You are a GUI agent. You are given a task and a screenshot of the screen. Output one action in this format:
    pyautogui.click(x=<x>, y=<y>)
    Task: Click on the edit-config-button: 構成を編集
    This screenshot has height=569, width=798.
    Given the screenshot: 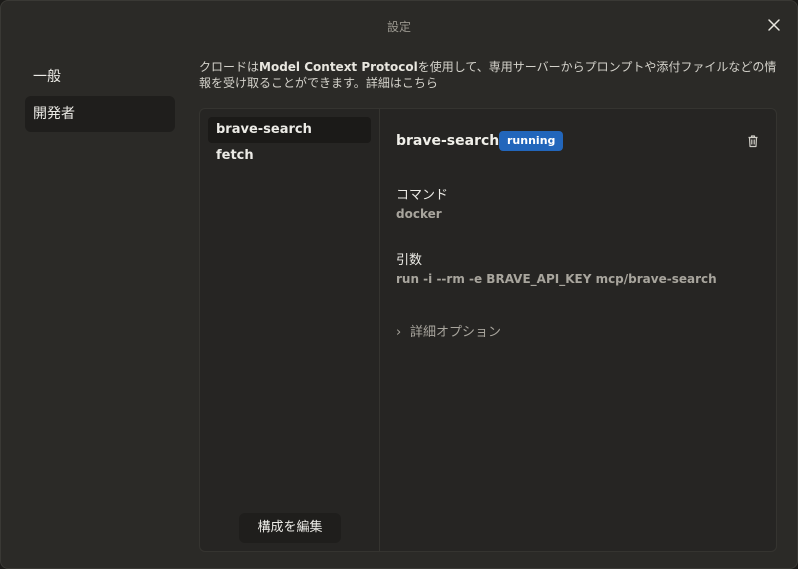 What is the action you would take?
    pyautogui.click(x=290, y=528)
    